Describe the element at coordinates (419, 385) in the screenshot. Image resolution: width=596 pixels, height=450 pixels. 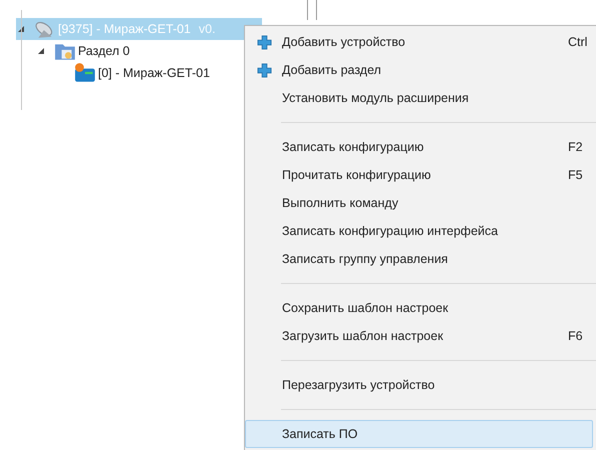
I see `menu-item: Перезагрузить устройство` at that location.